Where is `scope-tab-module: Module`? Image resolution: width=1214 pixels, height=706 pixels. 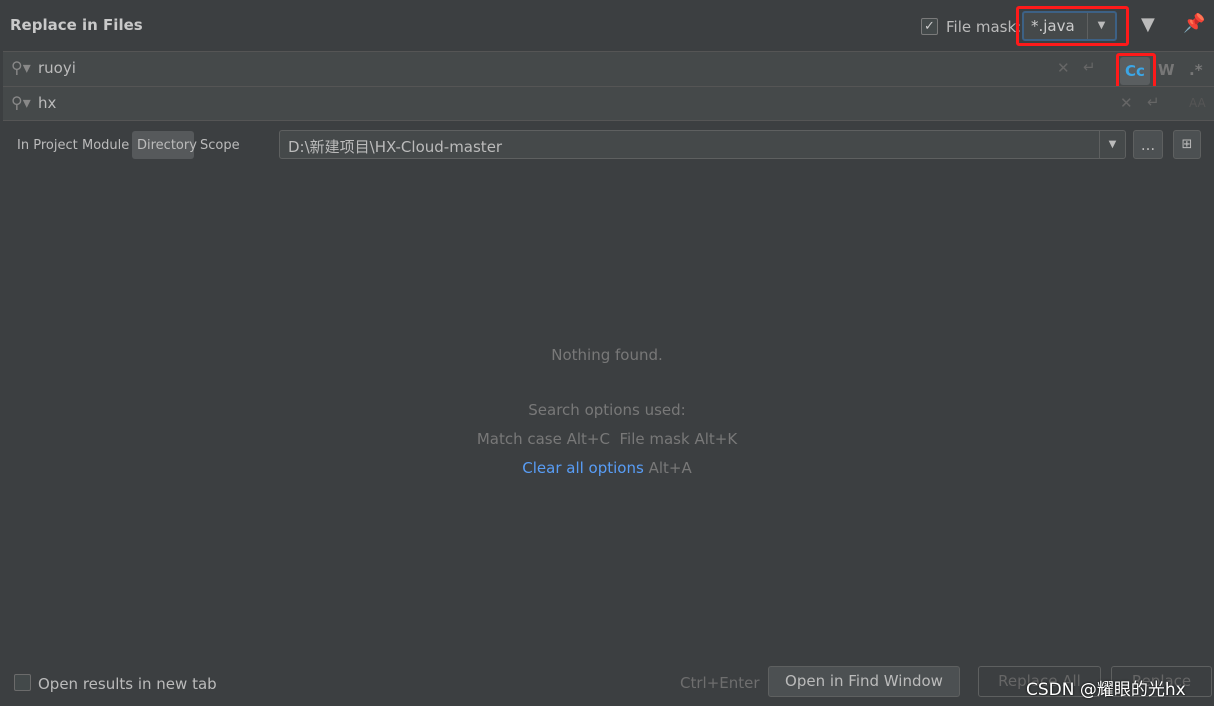
scope-tab-module: Module is located at coordinates (105, 145).